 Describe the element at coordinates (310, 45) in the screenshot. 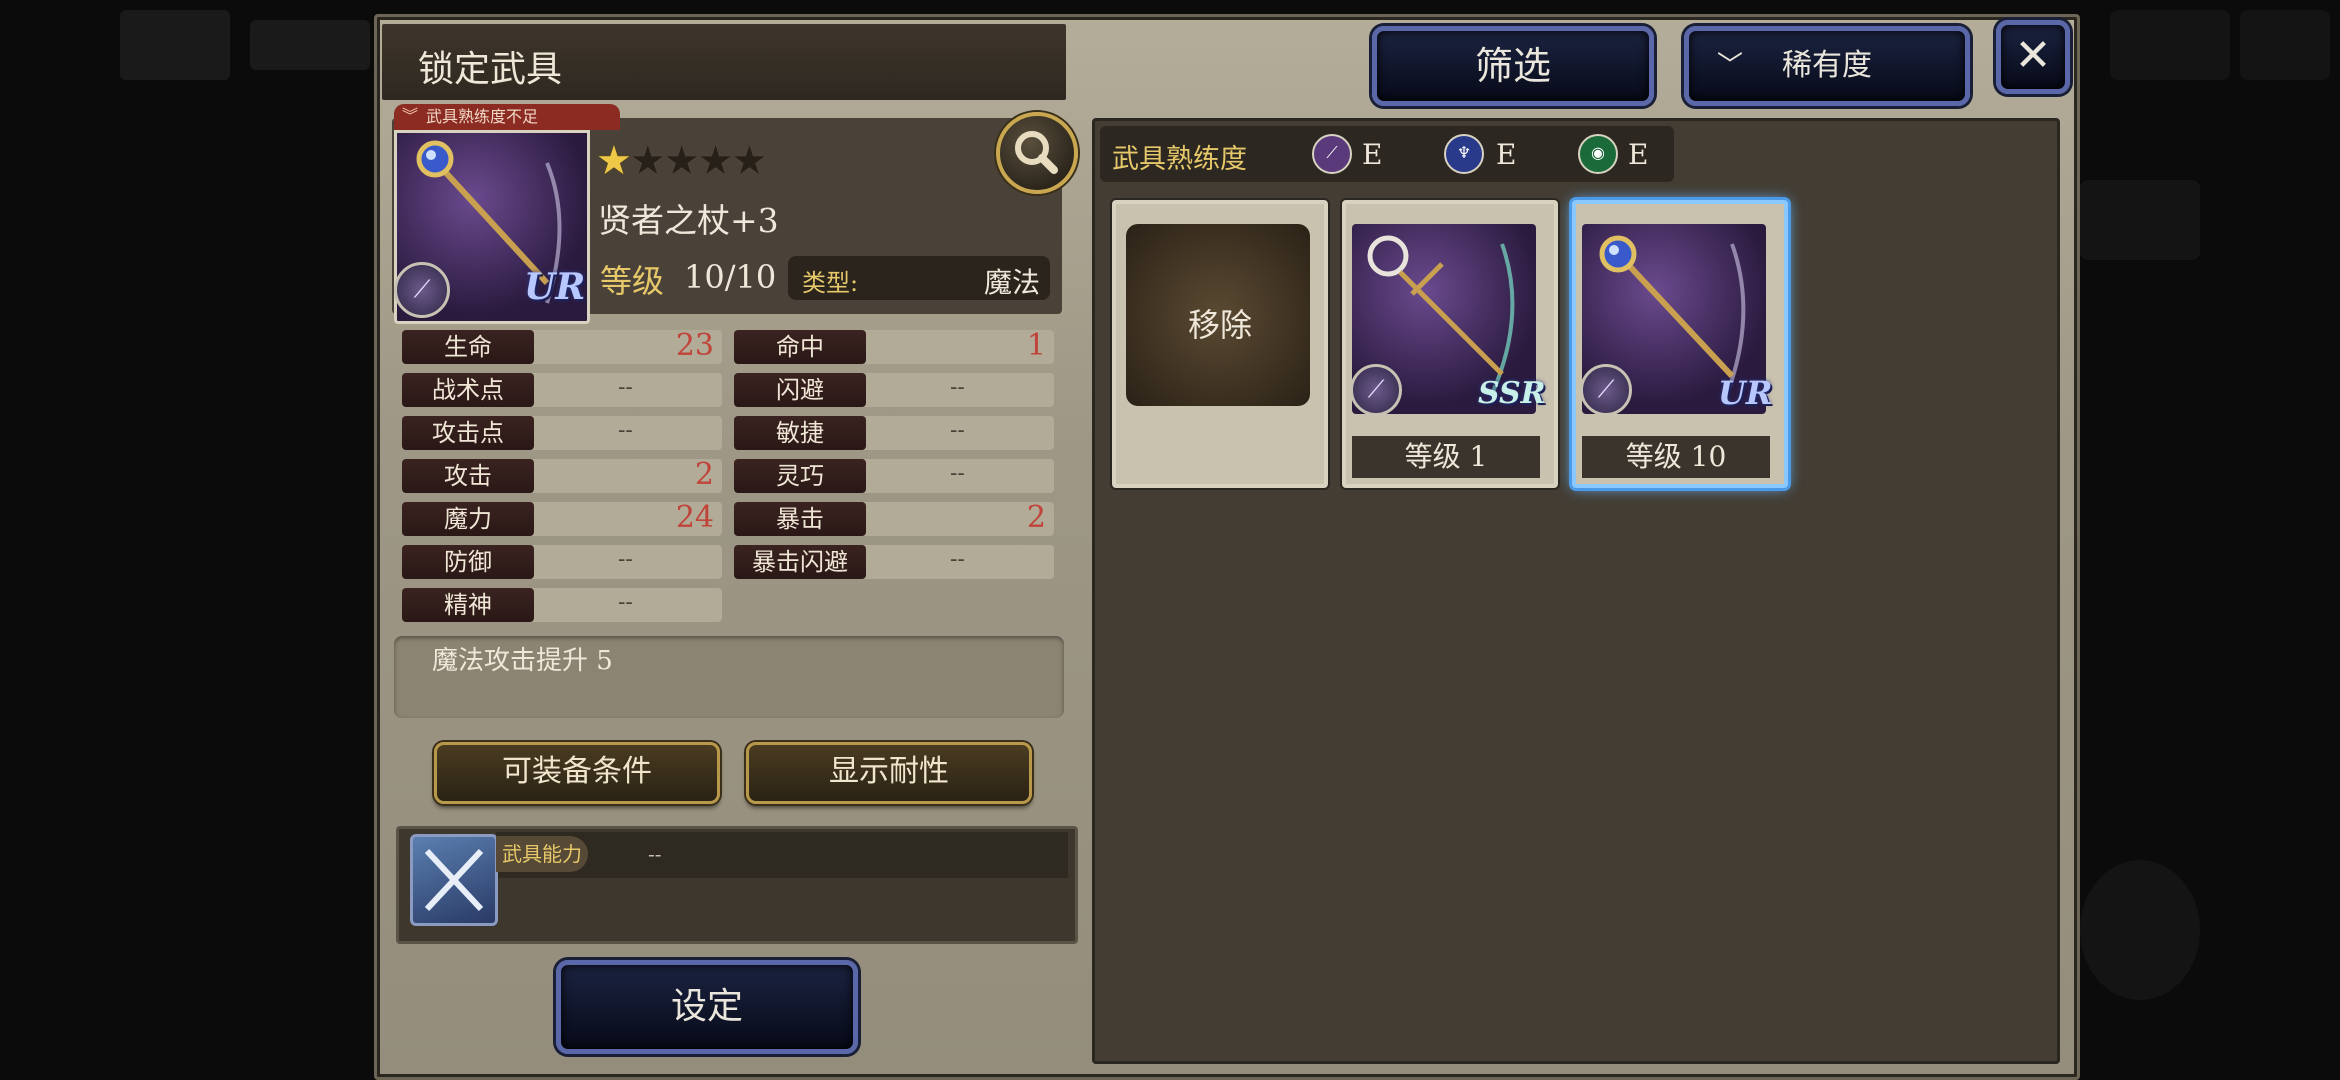

I see `background-left-label` at that location.